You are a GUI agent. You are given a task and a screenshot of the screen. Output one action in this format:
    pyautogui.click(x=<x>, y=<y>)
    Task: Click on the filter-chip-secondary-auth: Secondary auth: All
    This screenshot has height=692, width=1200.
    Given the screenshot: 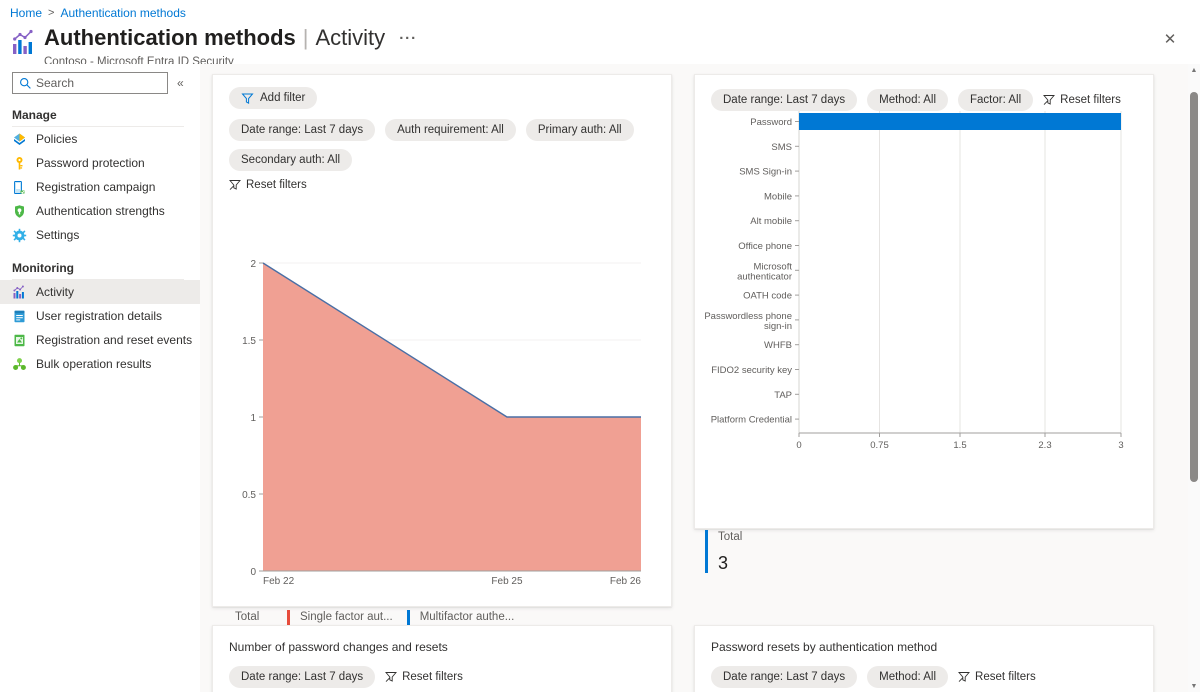 What is the action you would take?
    pyautogui.click(x=291, y=160)
    